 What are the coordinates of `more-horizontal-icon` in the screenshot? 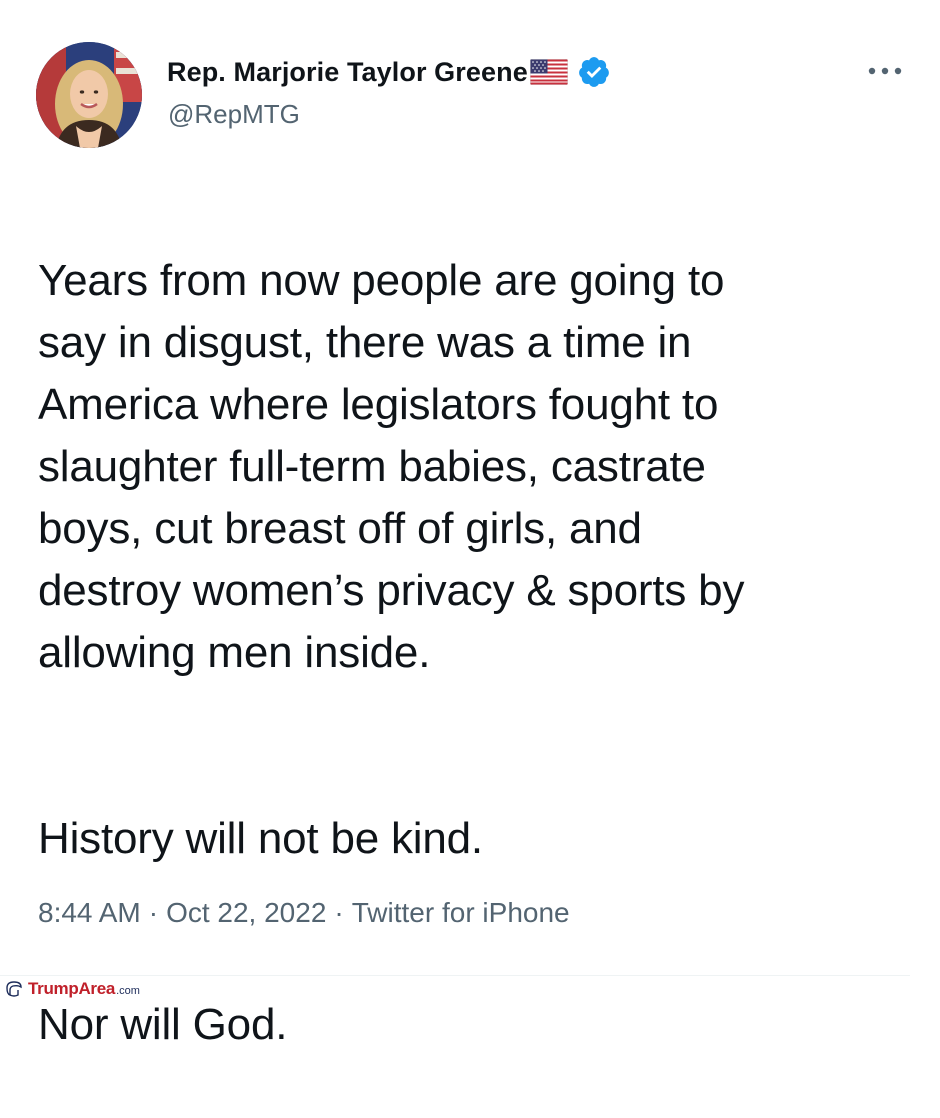 It's located at (885, 71).